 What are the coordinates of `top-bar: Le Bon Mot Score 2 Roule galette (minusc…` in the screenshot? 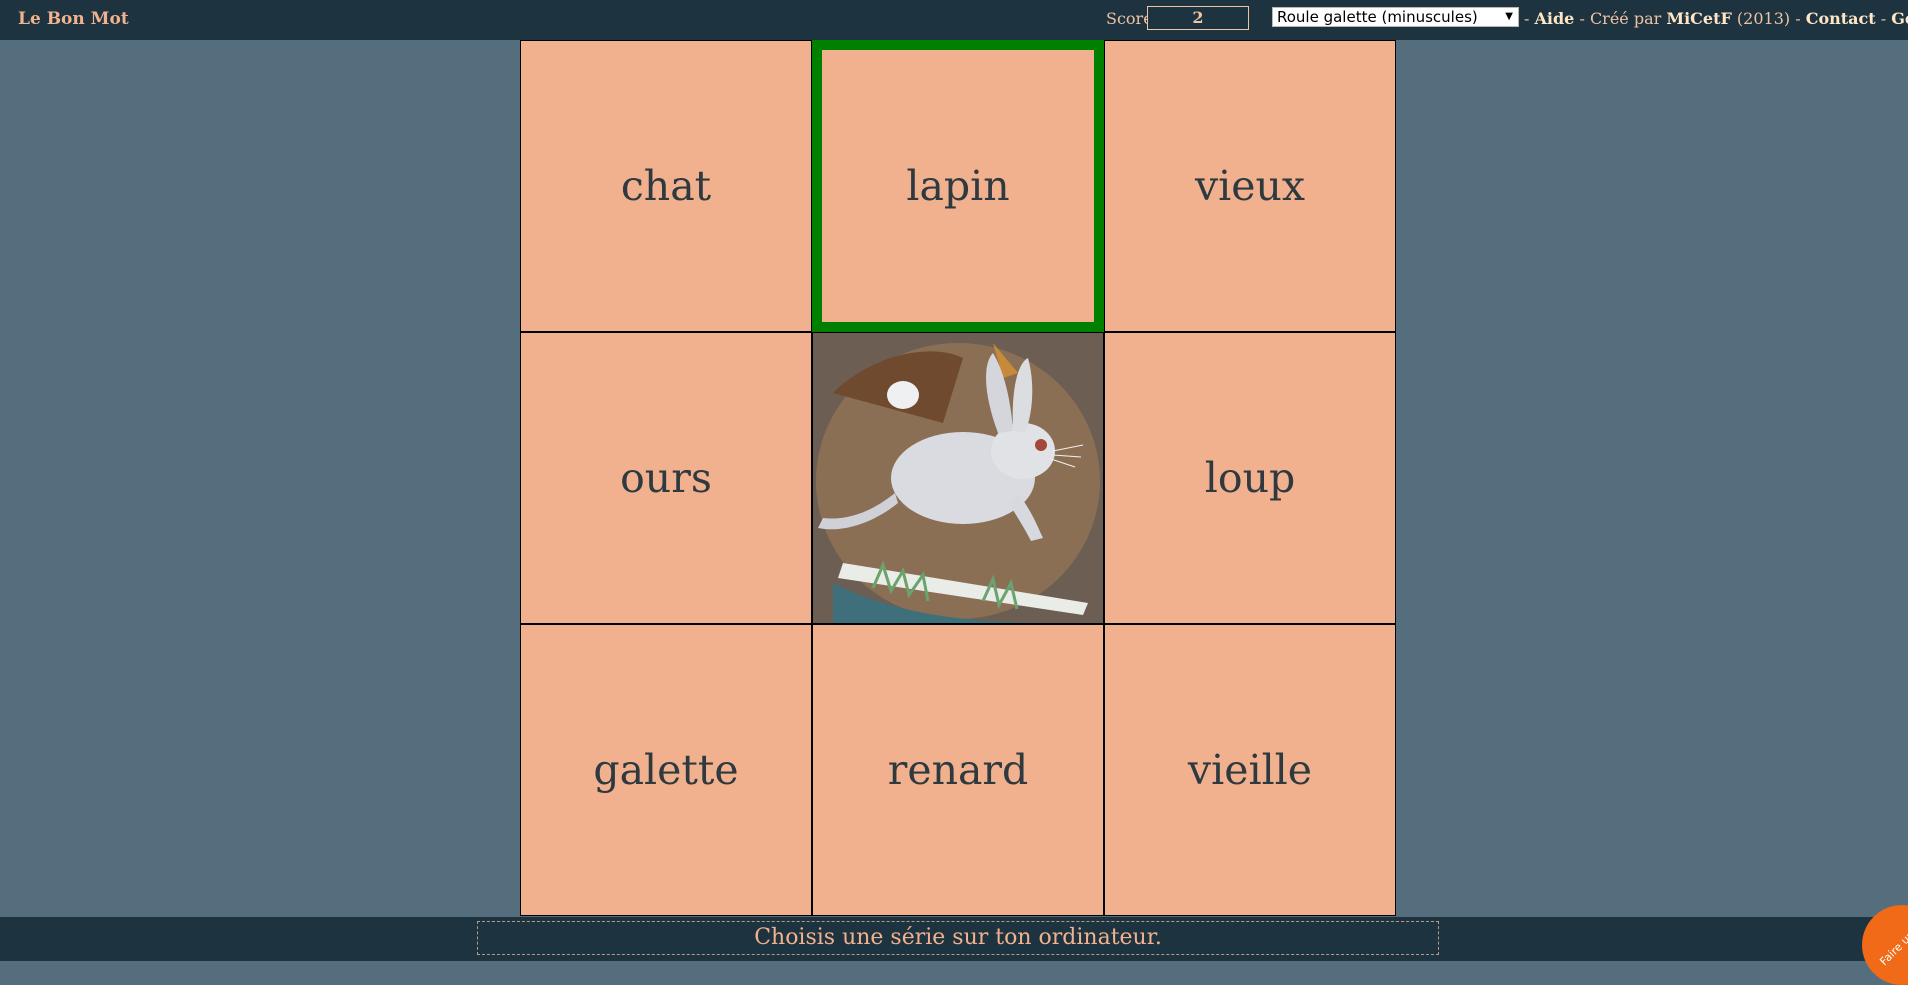 It's located at (954, 20).